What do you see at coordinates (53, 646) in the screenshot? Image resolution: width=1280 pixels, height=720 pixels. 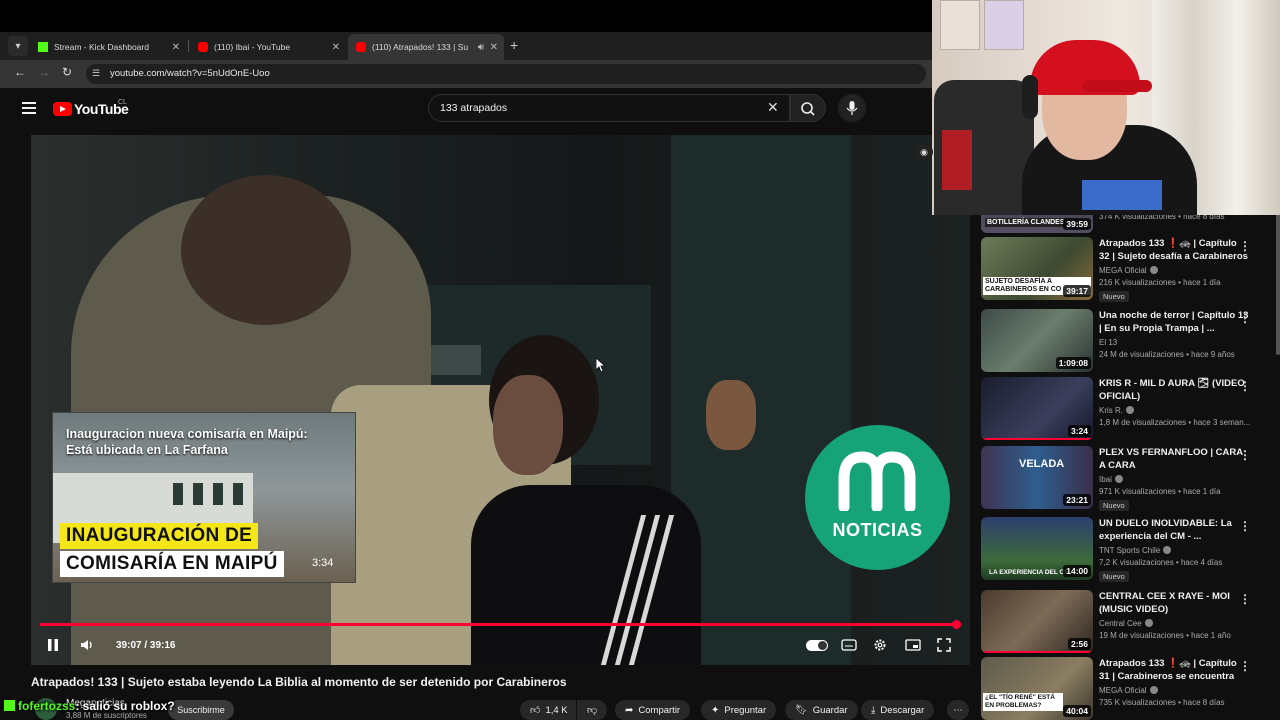 I see `pause-button` at bounding box center [53, 646].